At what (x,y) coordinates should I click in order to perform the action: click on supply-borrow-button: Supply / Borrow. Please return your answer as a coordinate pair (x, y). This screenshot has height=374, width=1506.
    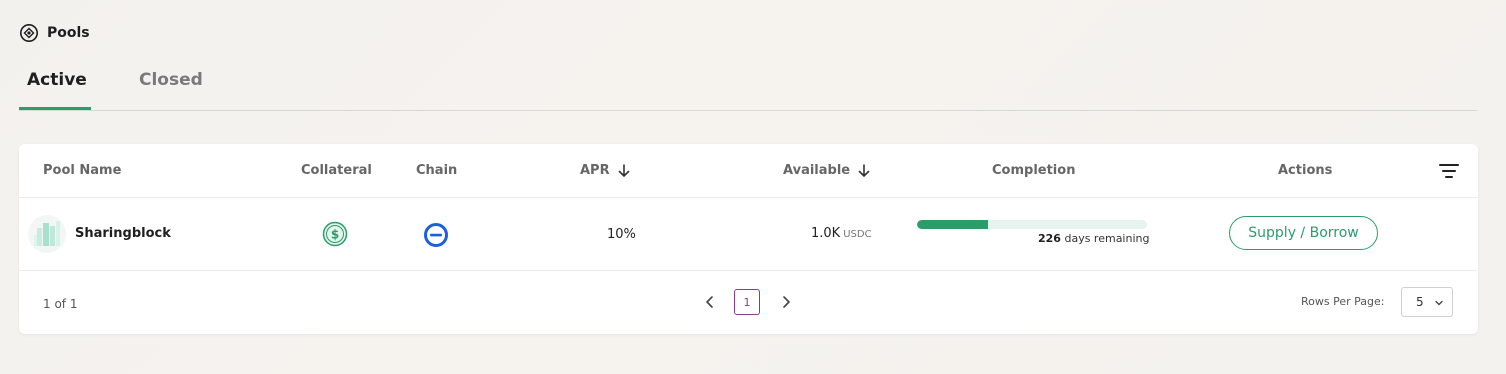
    Looking at the image, I should click on (1303, 233).